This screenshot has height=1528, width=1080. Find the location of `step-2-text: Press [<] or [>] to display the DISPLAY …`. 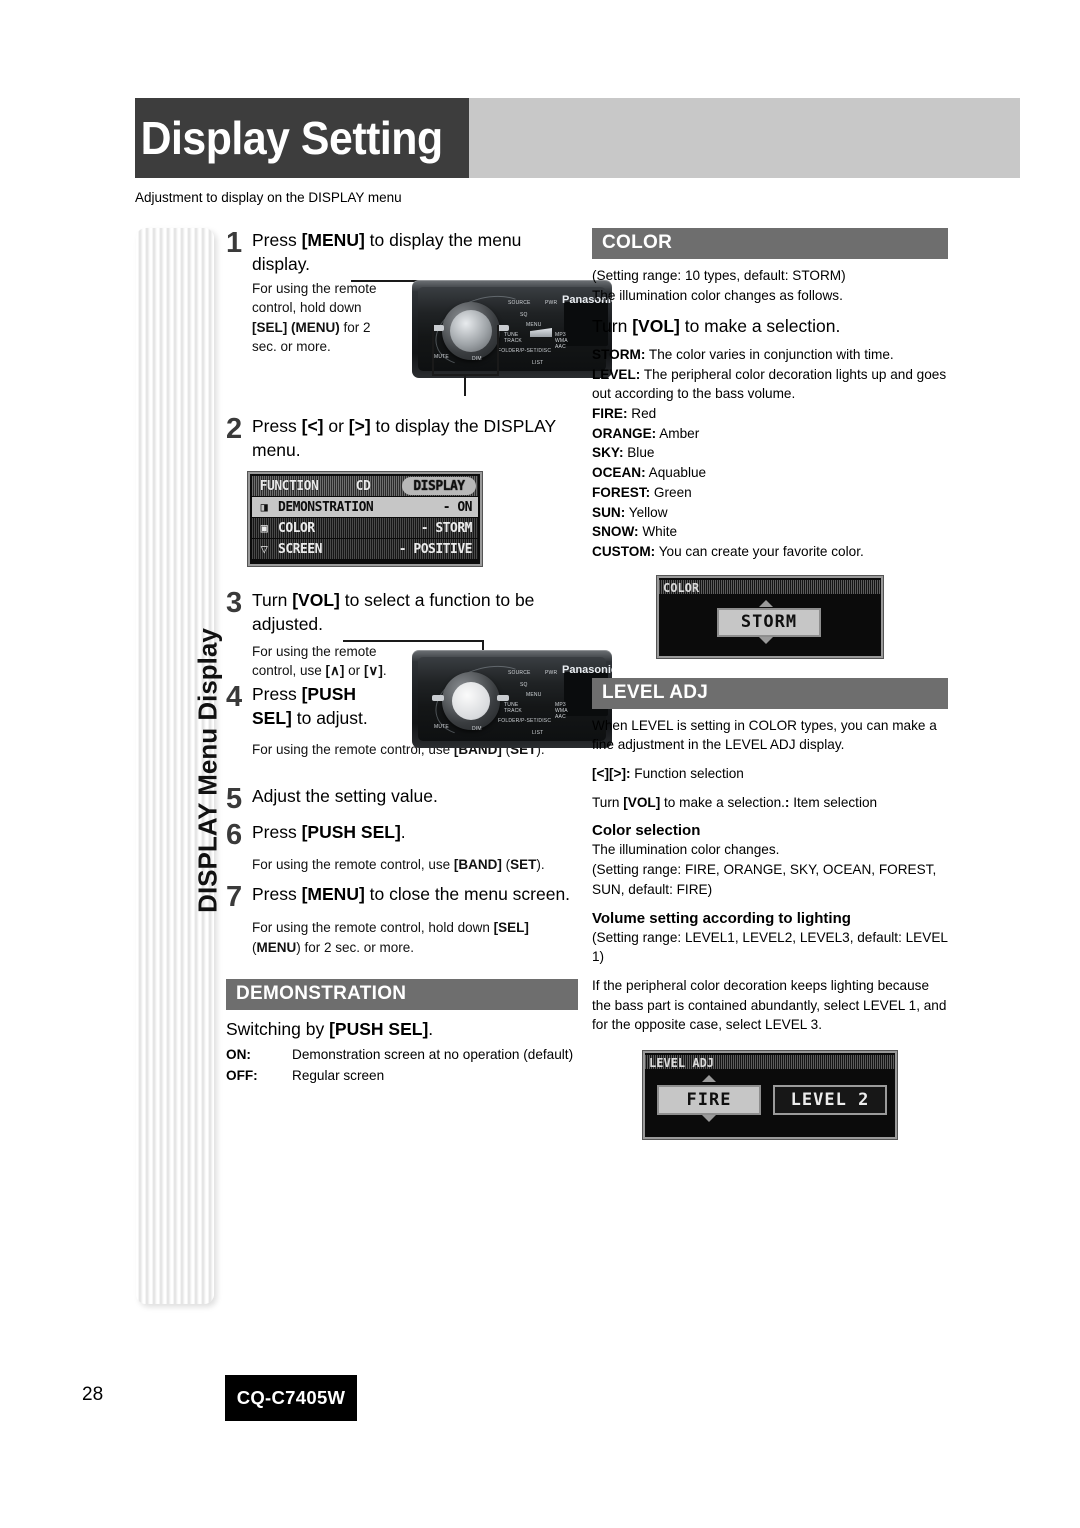

step-2-text: Press [<] or [>] to display the DISPLAY … is located at coordinates (404, 438).